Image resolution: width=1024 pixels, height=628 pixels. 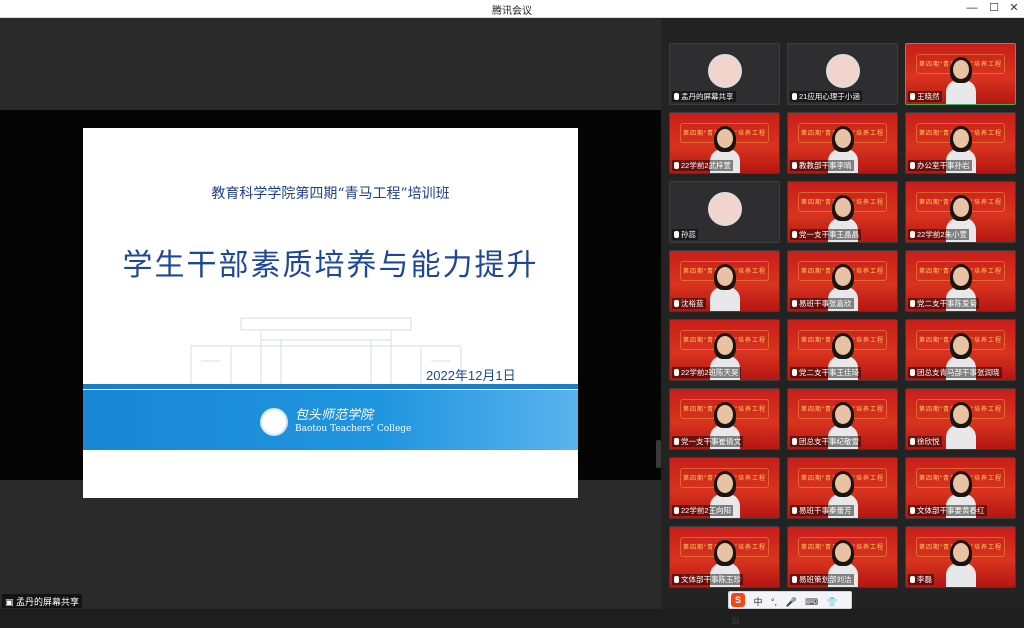 I want to click on ime-keyboard-icon: ⌨, so click(x=811, y=602).